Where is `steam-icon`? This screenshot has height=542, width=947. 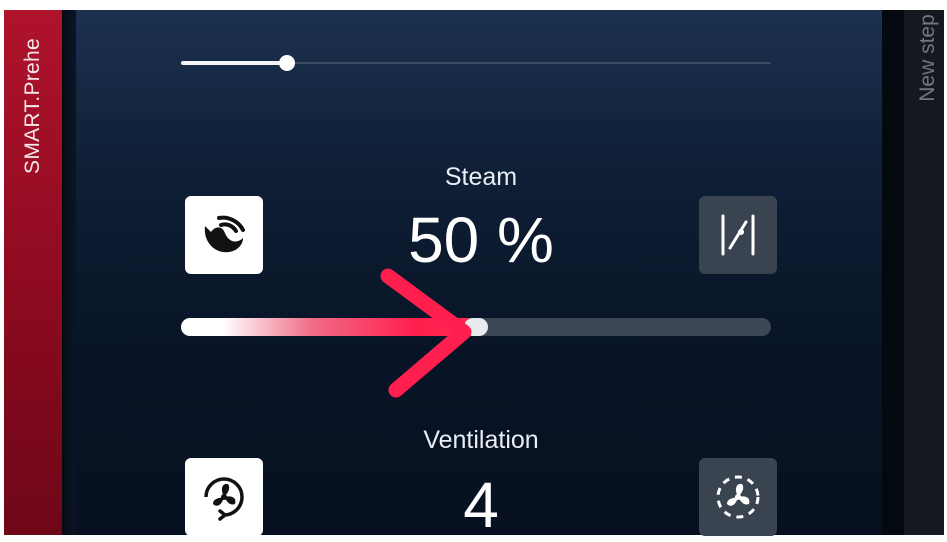
steam-icon is located at coordinates (224, 235).